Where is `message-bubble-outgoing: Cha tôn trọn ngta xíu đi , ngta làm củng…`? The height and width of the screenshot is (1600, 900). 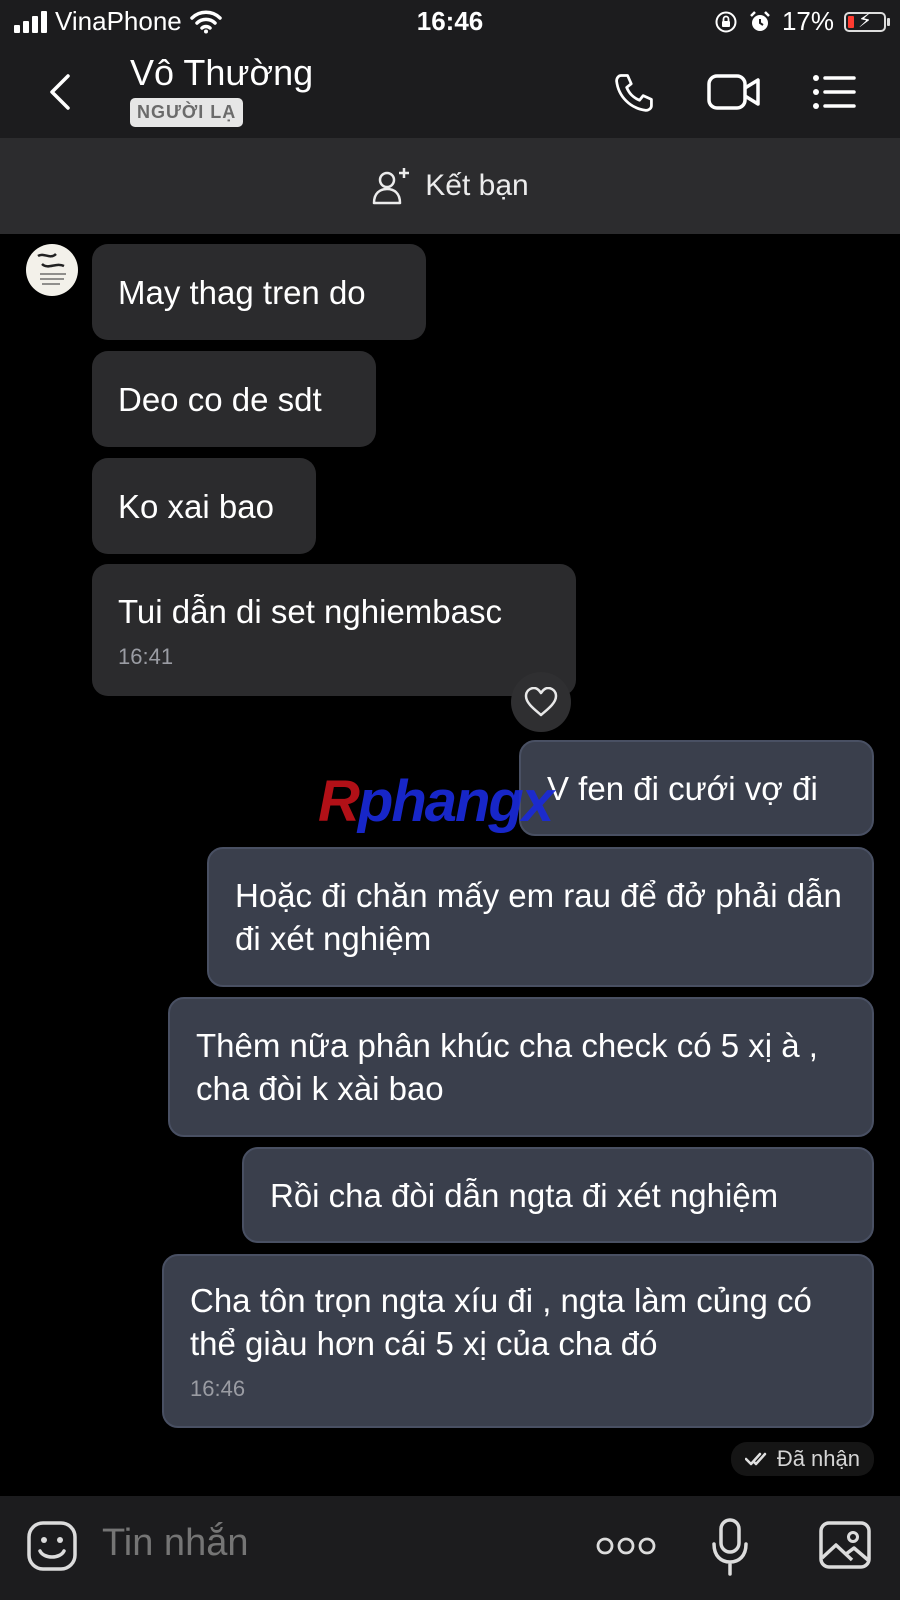
message-bubble-outgoing: Cha tôn trọn ngta xíu đi , ngta làm củng… is located at coordinates (518, 1341).